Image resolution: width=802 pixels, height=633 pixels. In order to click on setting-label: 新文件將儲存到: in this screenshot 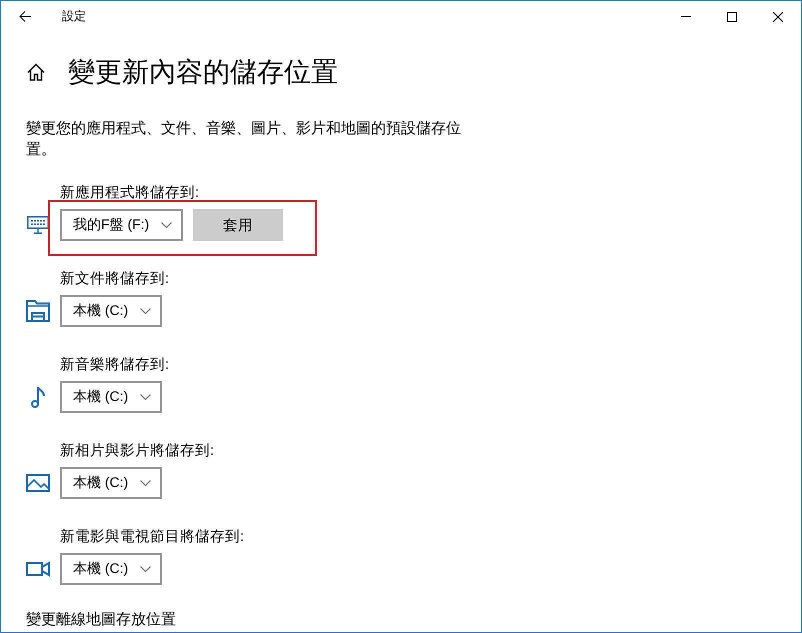, I will do `click(115, 279)`.